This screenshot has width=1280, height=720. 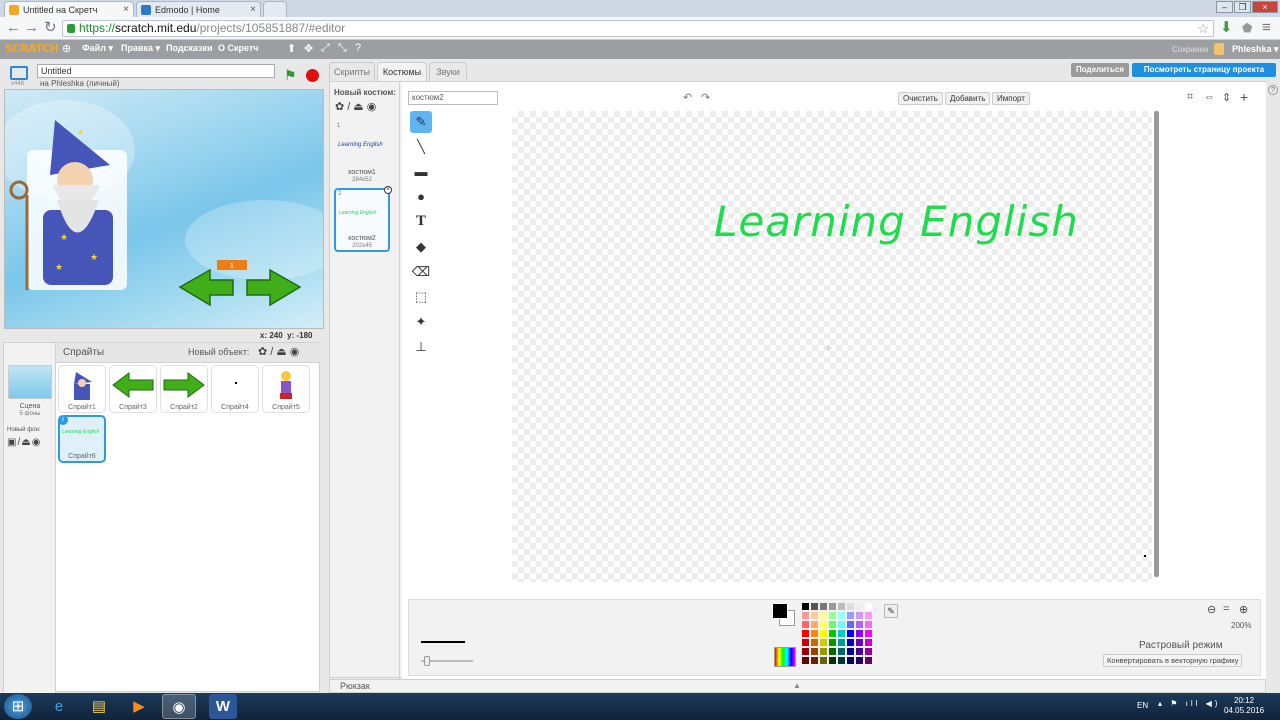 What do you see at coordinates (920, 98) in the screenshot?
I see `clear-button: Очистить` at bounding box center [920, 98].